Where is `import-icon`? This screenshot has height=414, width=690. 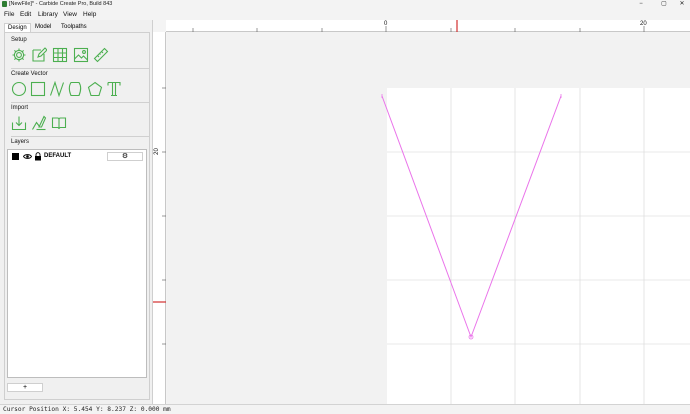
import-icon is located at coordinates (19, 123).